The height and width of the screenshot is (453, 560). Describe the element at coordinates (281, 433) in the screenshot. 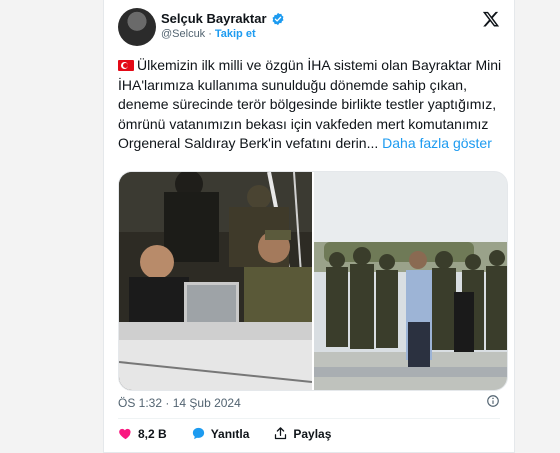

I see `share-icon` at that location.